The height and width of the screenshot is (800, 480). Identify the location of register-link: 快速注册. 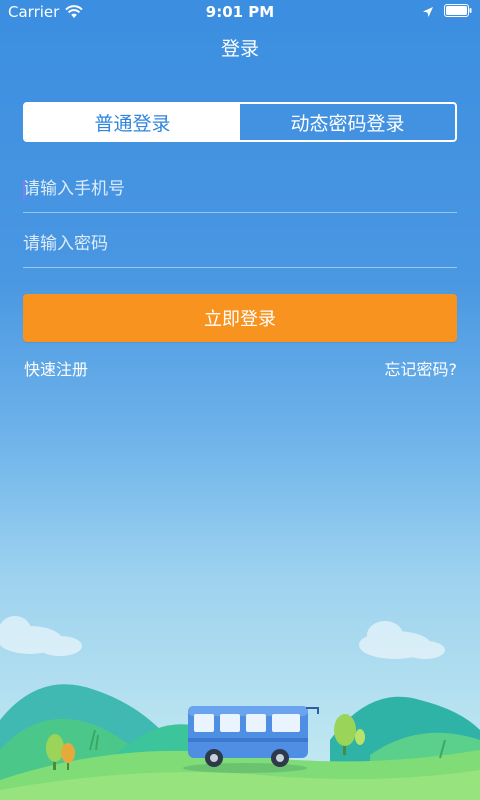
(56, 368).